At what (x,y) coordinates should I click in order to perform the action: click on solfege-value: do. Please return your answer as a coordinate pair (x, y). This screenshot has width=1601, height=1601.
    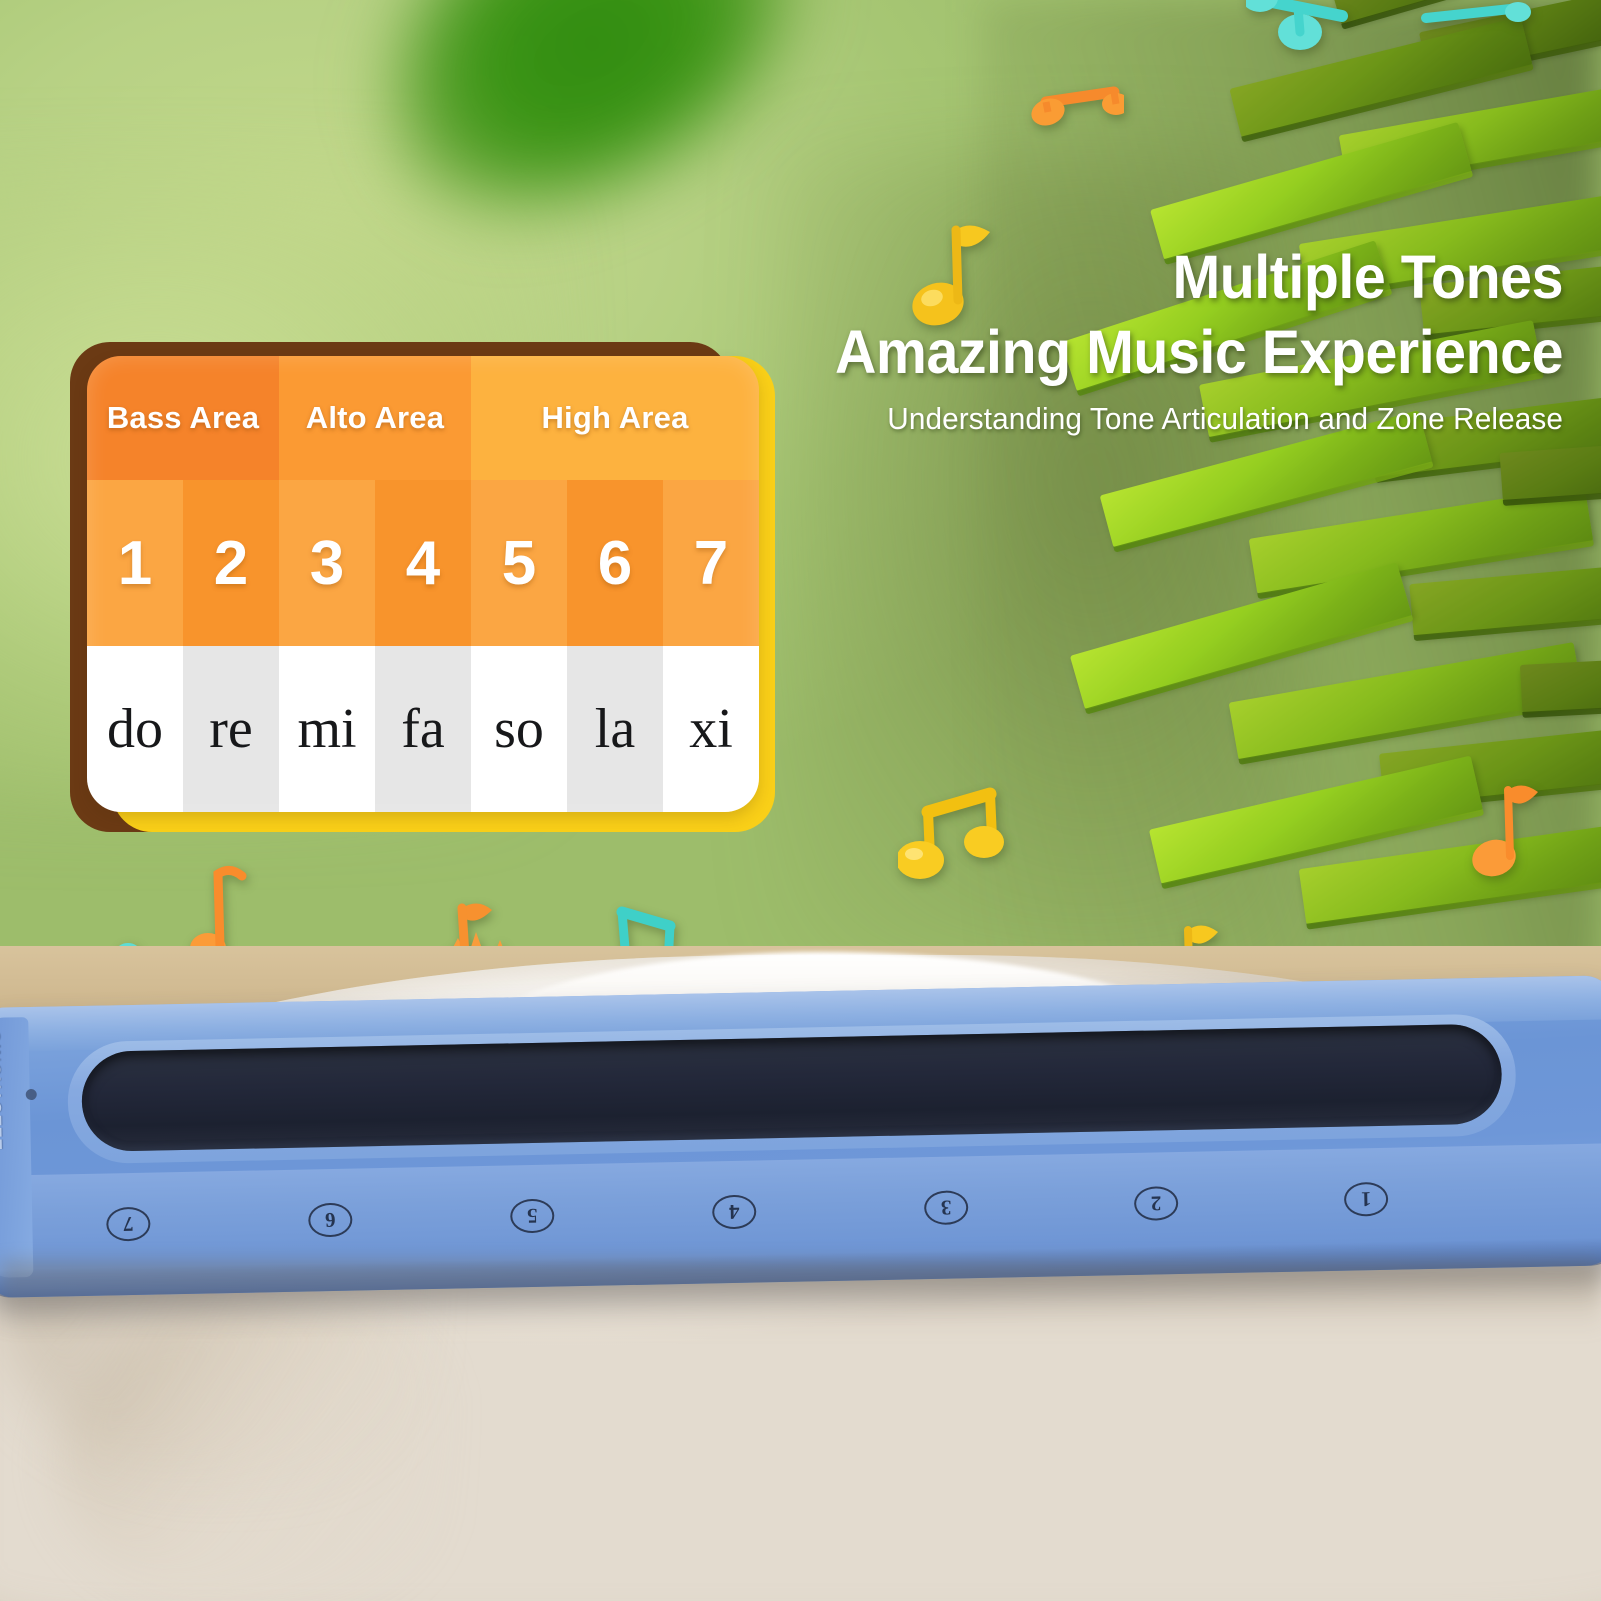
    Looking at the image, I should click on (135, 729).